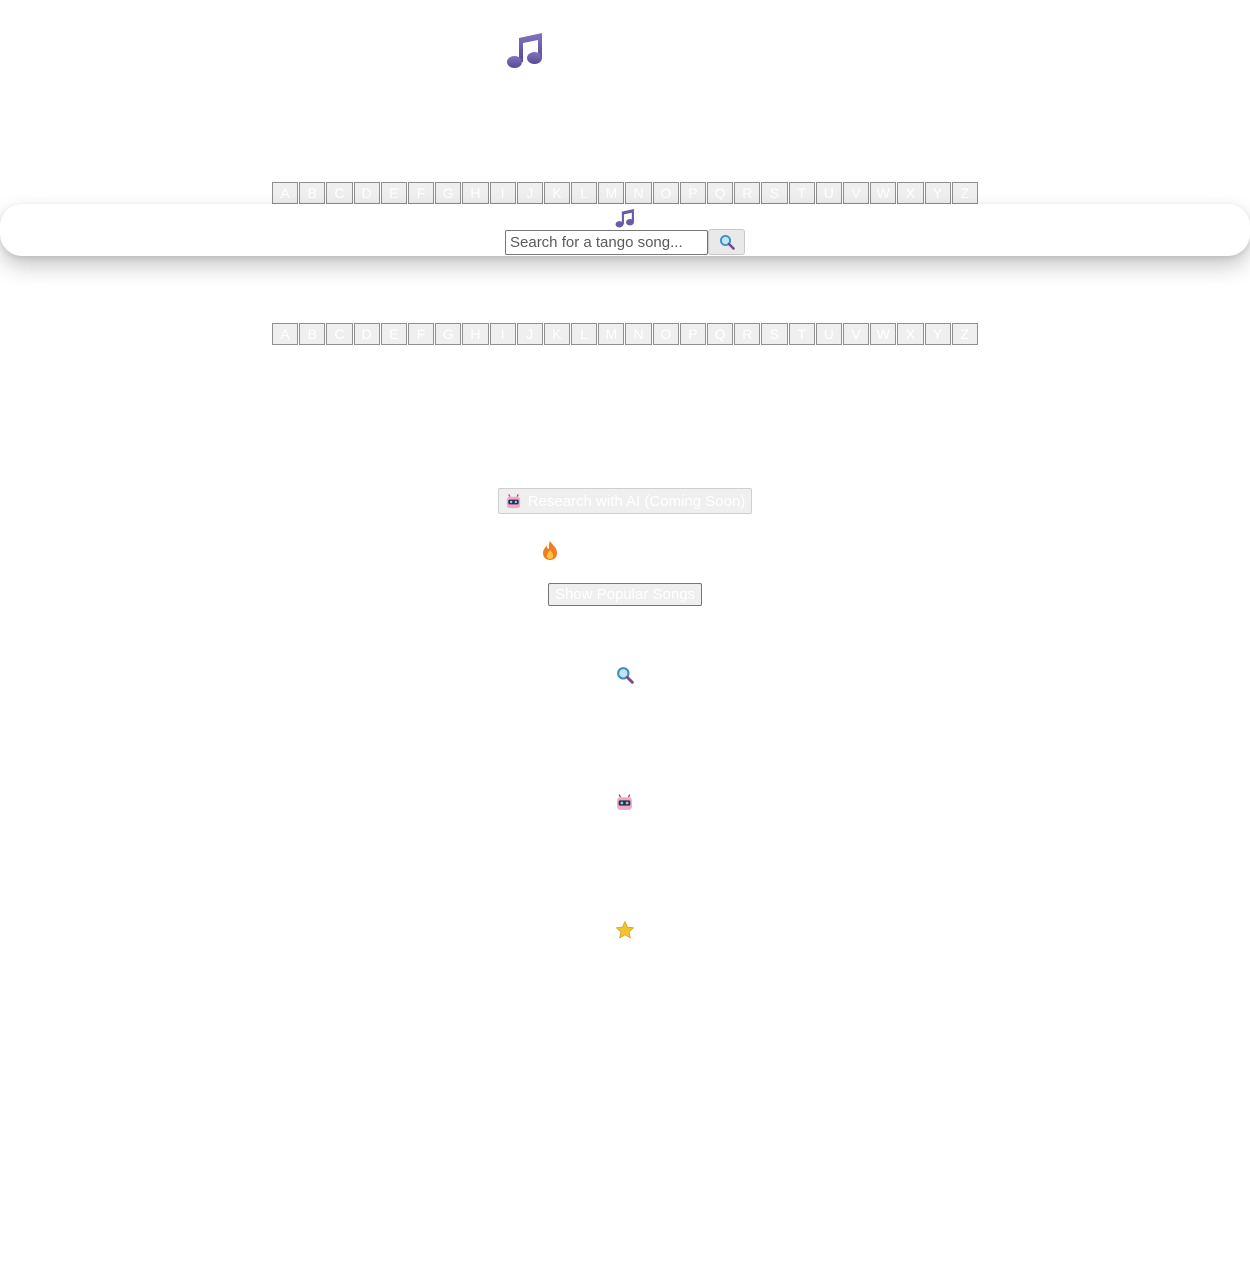 The image size is (1250, 1269). What do you see at coordinates (529, 334) in the screenshot?
I see `alphabet-letter-j-button: J` at bounding box center [529, 334].